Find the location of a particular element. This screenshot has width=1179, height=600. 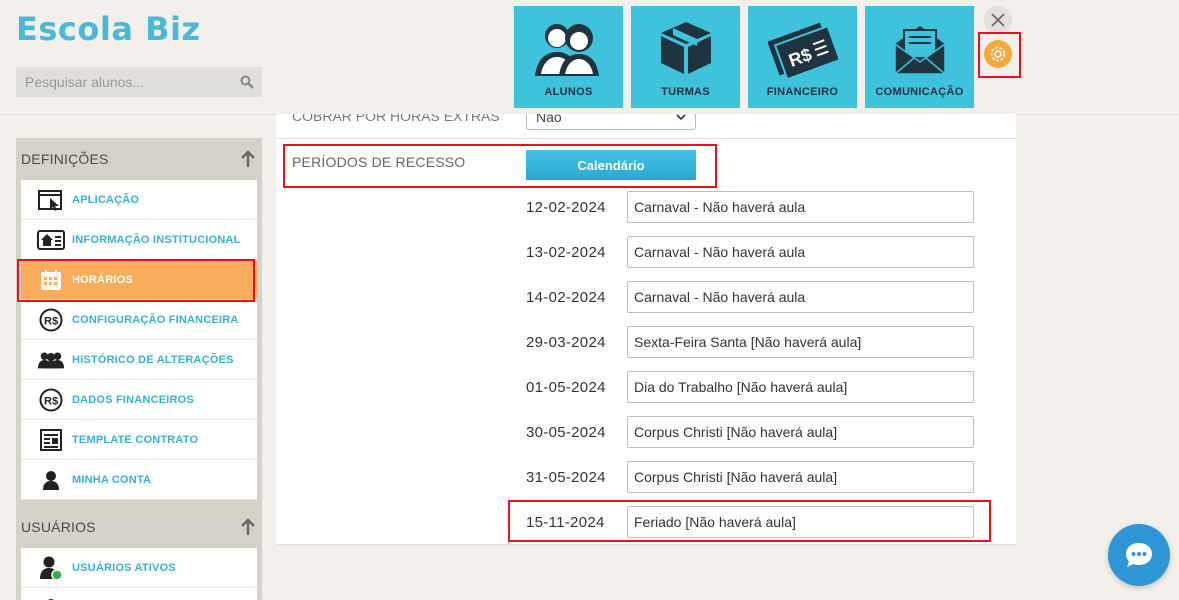

usuarios-list: USUÁRIOS ATIVOS is located at coordinates (139, 574).